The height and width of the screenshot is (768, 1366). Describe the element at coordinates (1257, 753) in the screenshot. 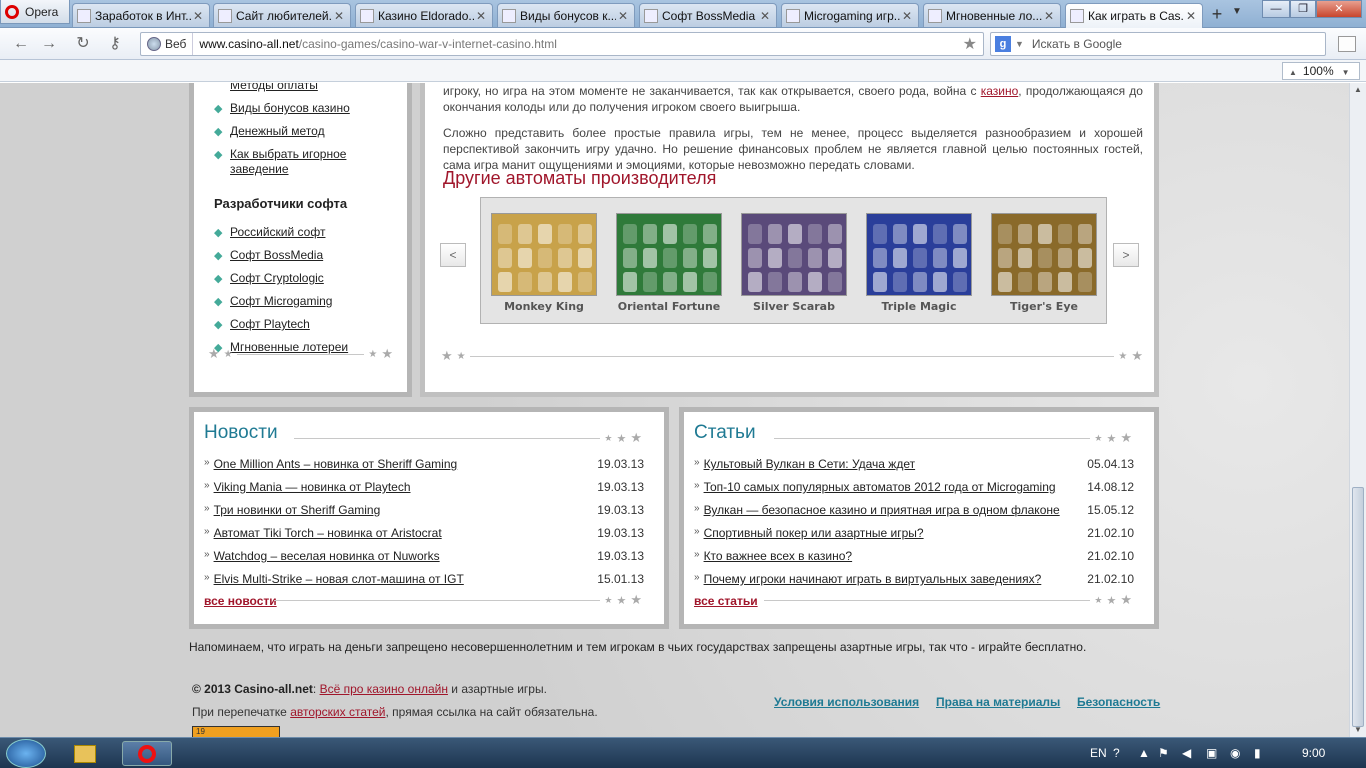

I see `signal-icon: ▮` at that location.